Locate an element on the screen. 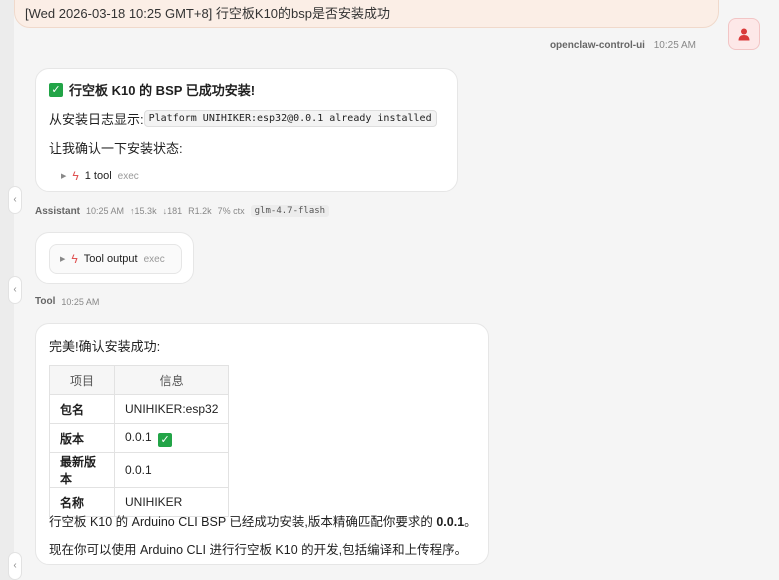 The image size is (779, 580). assistant-title-row: ✓ 行空板 K10 的 BSP 已成功安装! is located at coordinates (246, 89).